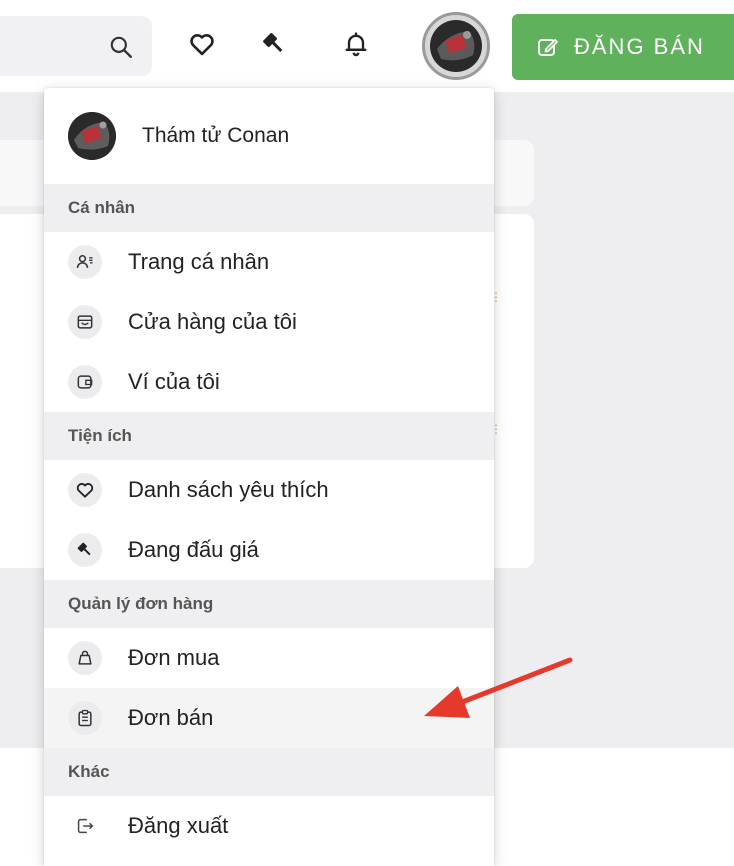  I want to click on clipboard-icon, so click(85, 718).